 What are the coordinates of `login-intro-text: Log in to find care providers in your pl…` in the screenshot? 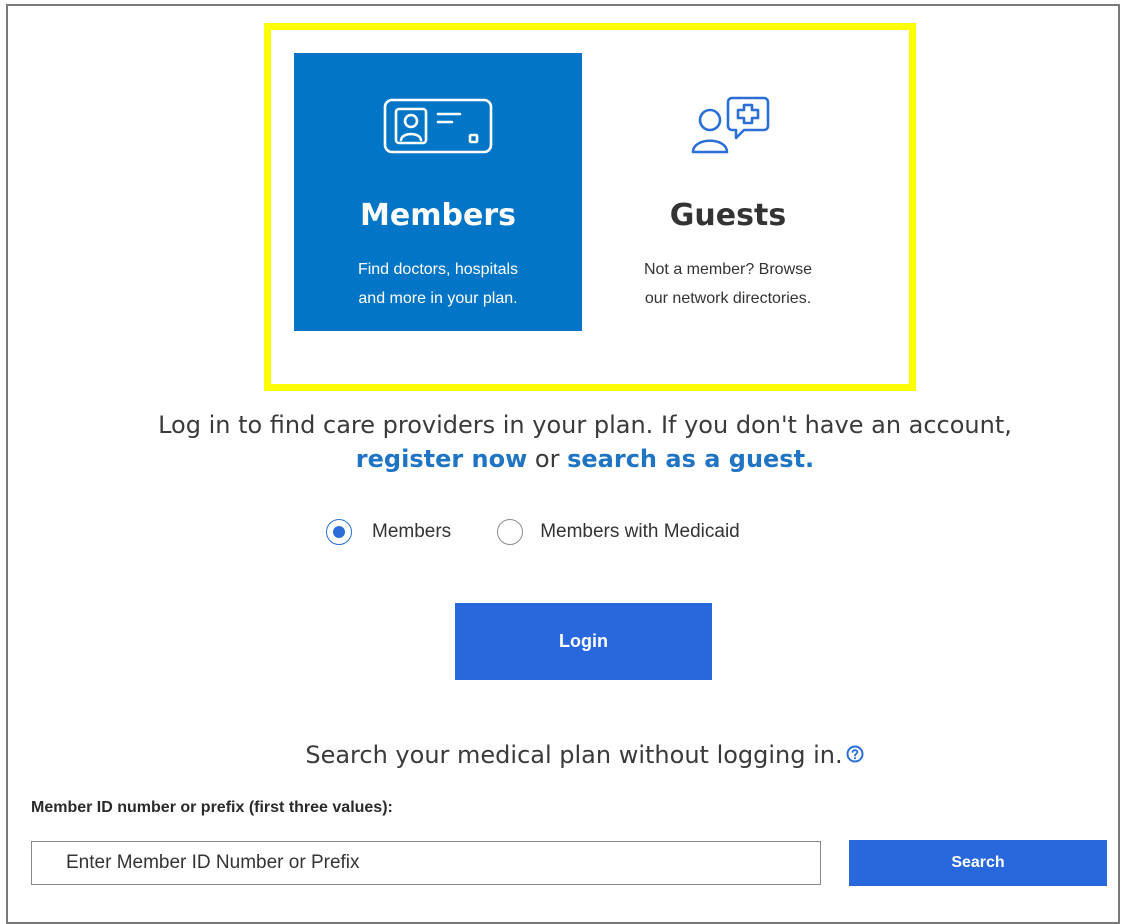 It's located at (585, 442).